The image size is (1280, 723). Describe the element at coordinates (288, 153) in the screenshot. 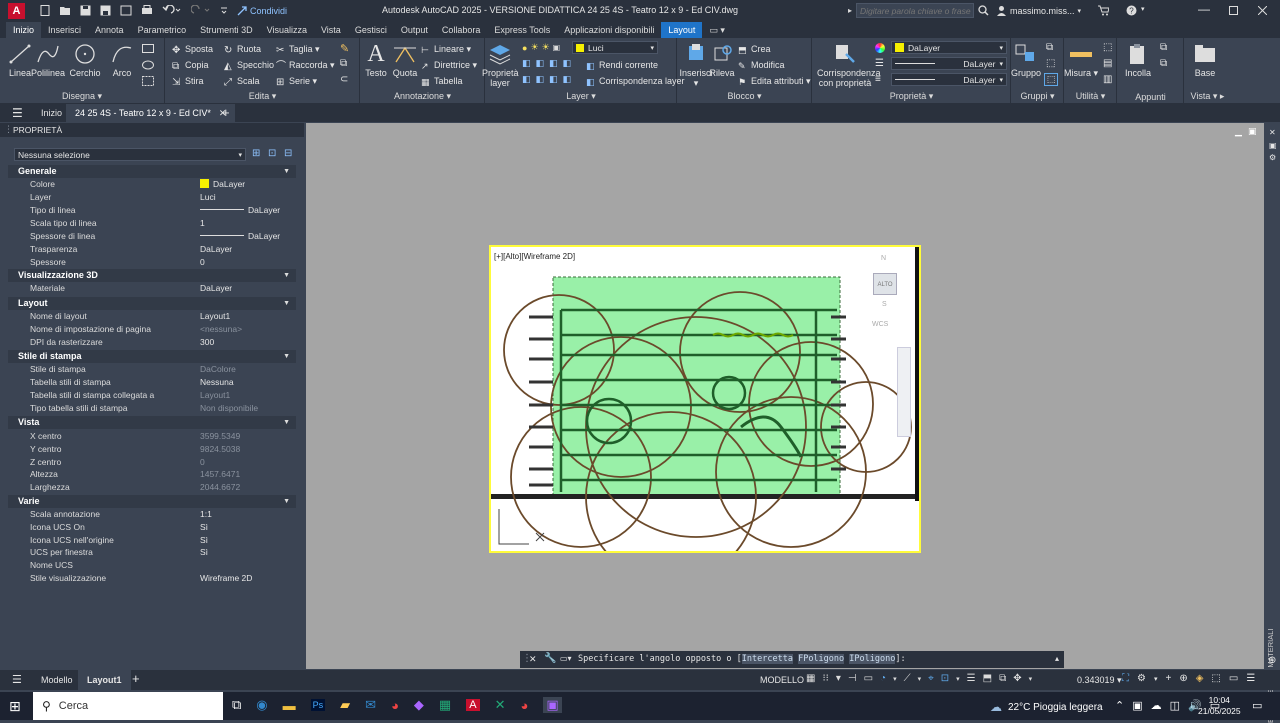

I see `quick-select-icon: ⊟` at that location.